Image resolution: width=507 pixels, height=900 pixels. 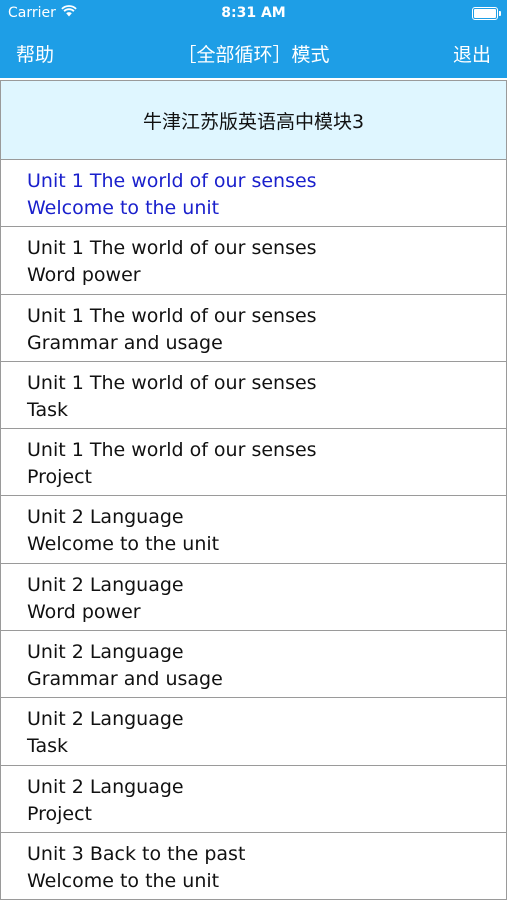 I want to click on battery-fill, so click(x=485, y=13).